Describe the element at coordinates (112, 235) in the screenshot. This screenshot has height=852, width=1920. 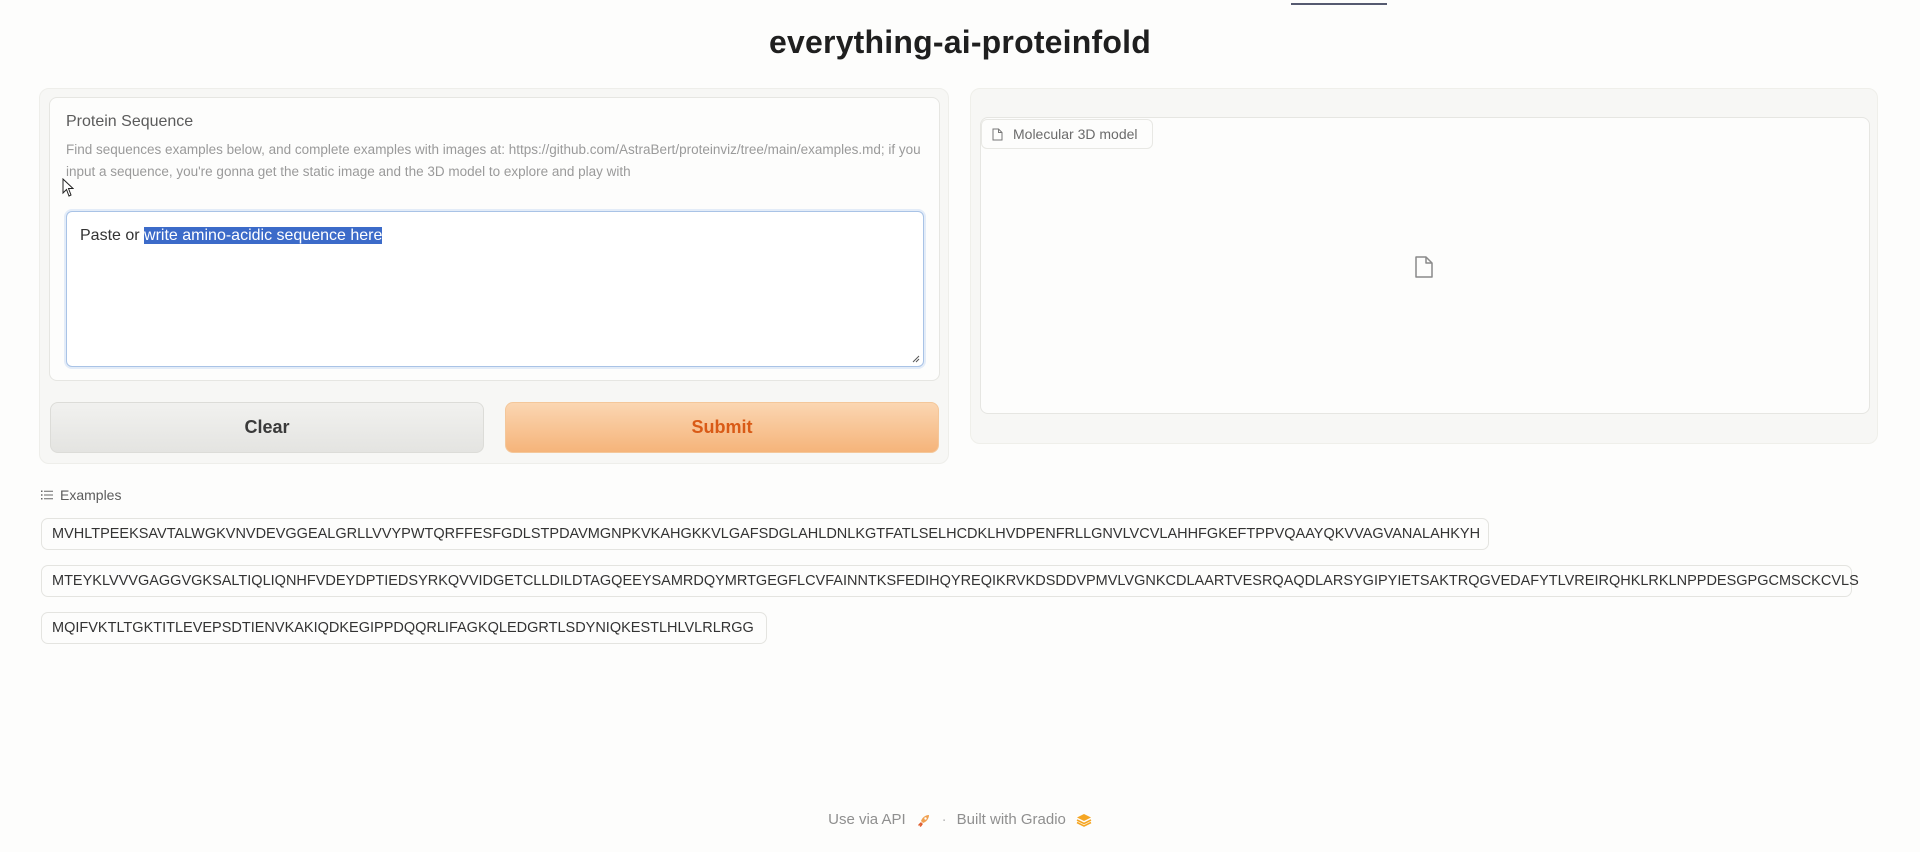
I see `text-before: Paste or` at that location.